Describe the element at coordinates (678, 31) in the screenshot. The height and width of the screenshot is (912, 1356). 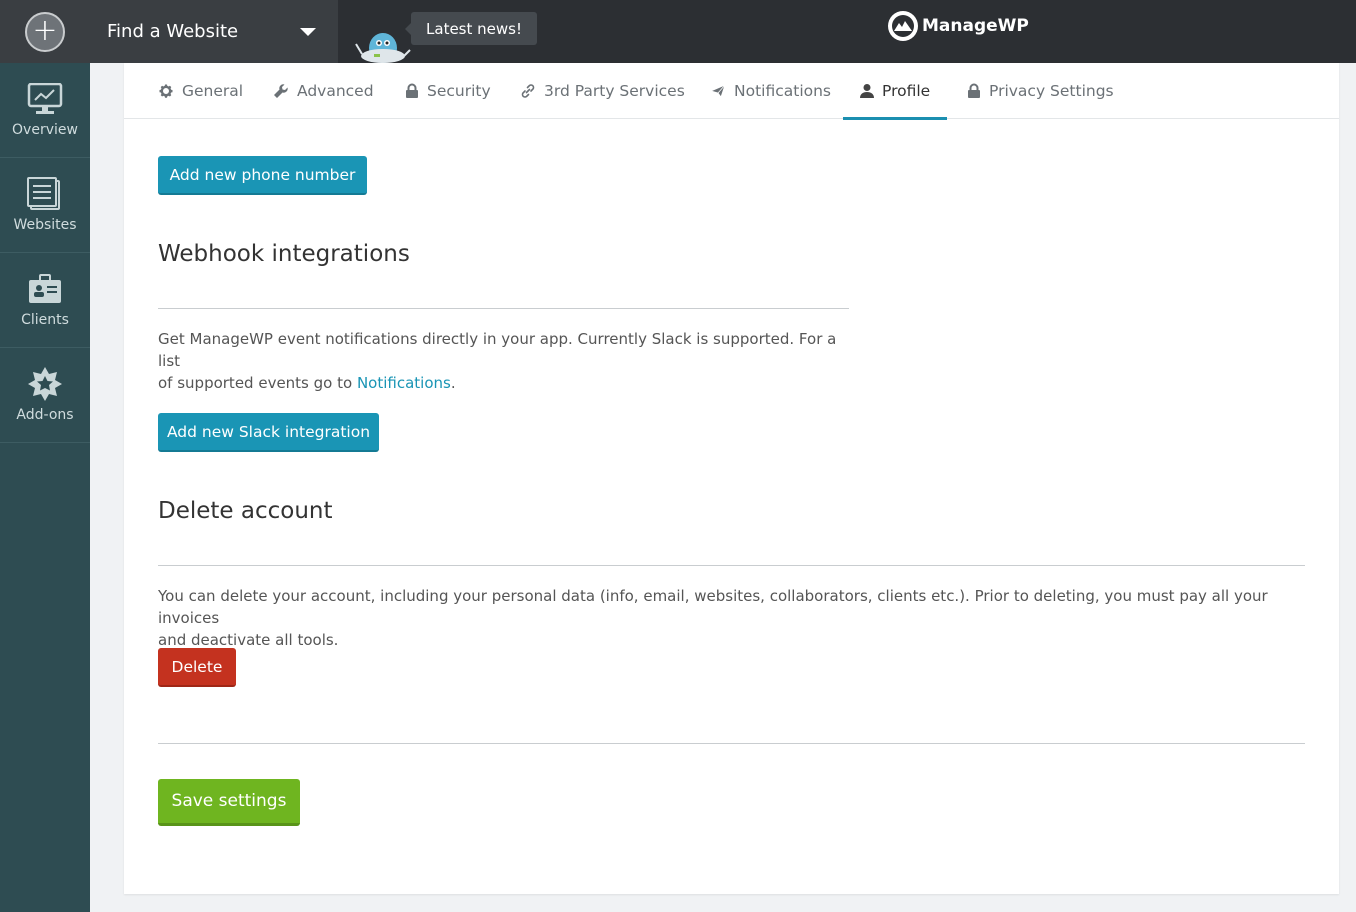
I see `top-bar: + Find a Website Latest news! ManageWP` at that location.